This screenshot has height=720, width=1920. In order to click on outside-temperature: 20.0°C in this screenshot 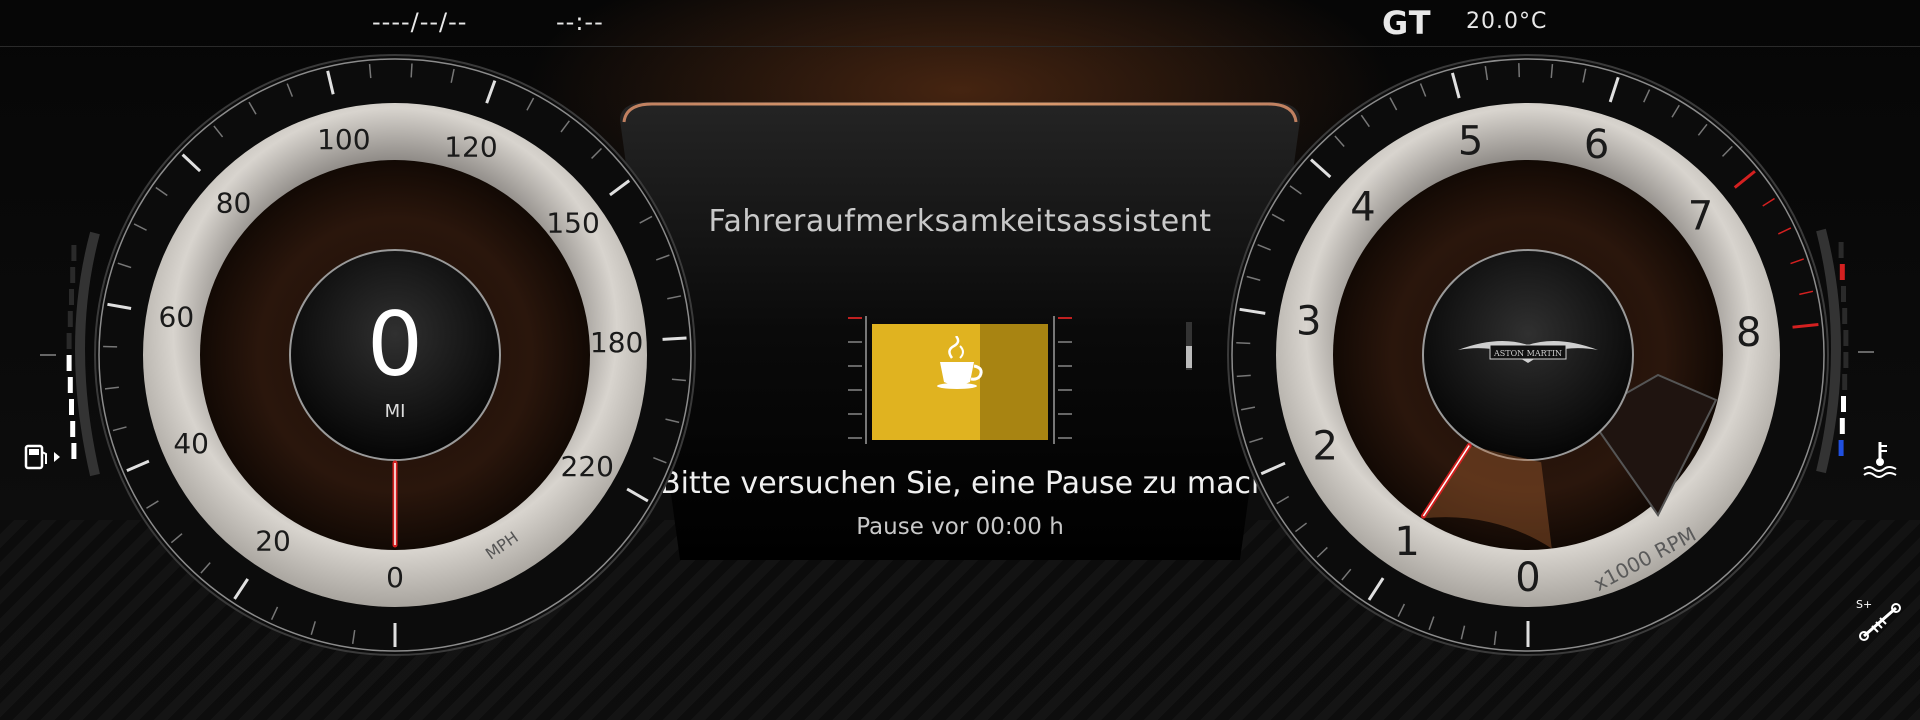, I will do `click(1507, 21)`.